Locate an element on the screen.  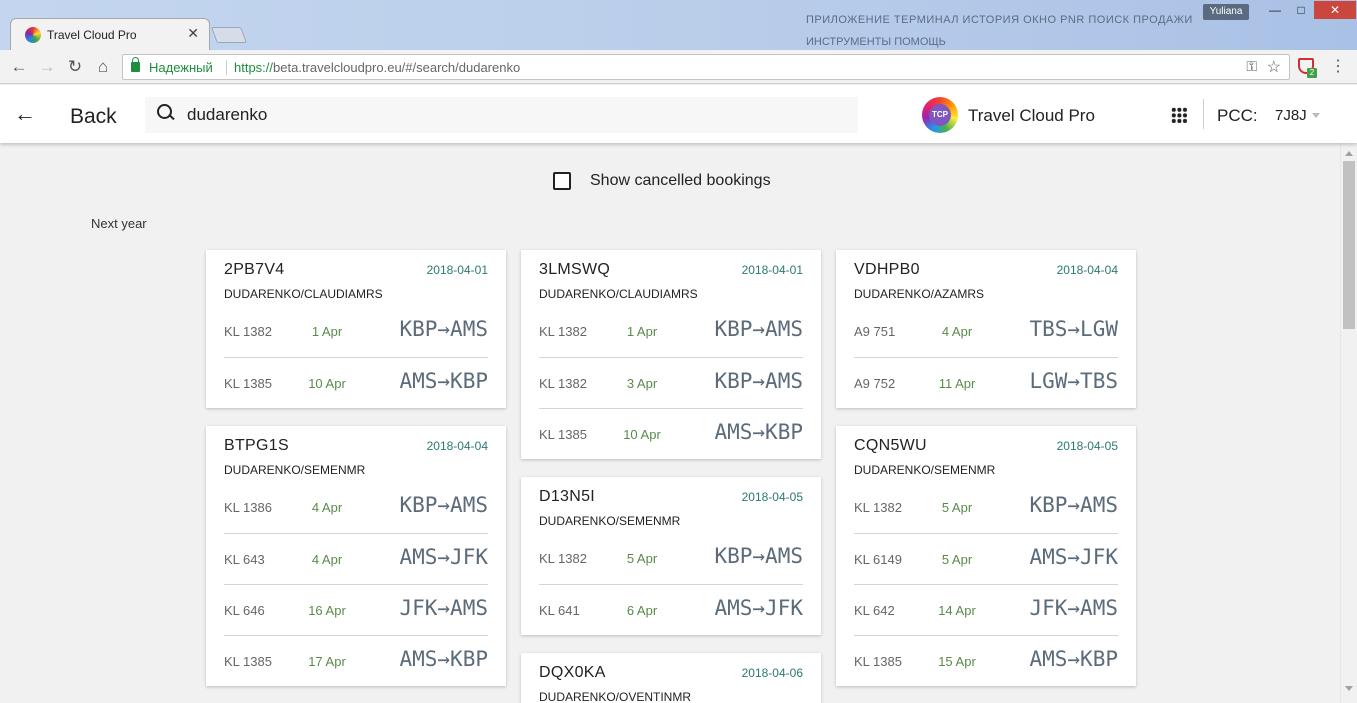
secure-label: Надежный is located at coordinates (181, 67).